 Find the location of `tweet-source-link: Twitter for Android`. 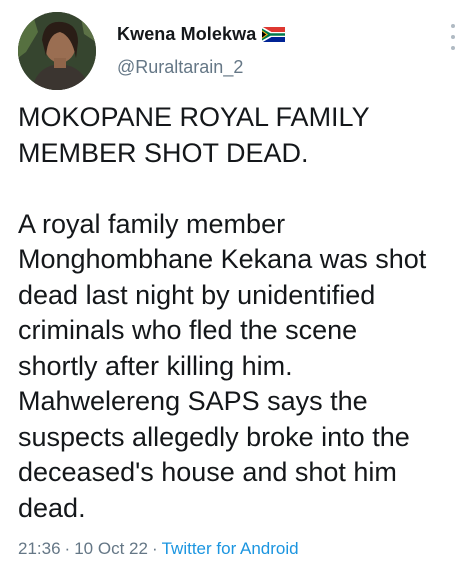

tweet-source-link: Twitter for Android is located at coordinates (230, 548).